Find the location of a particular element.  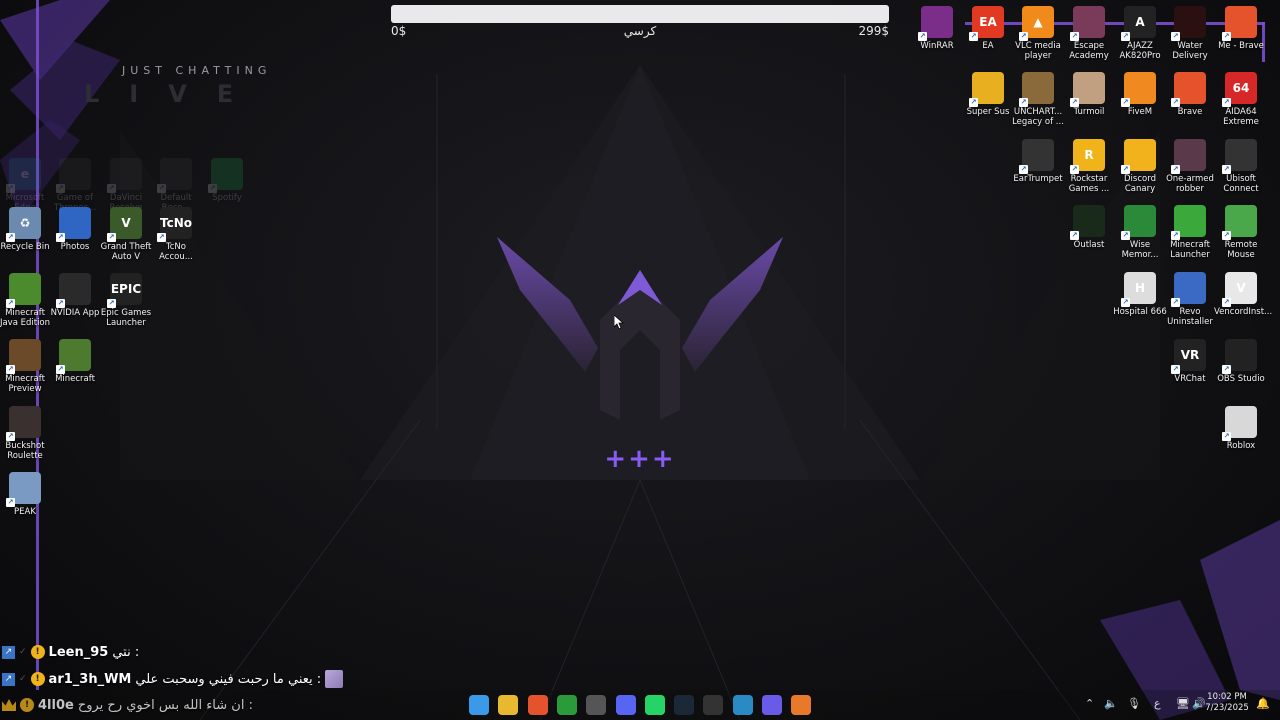

desktop-shortcut: H ↗ Hospital 666 is located at coordinates (1140, 294).